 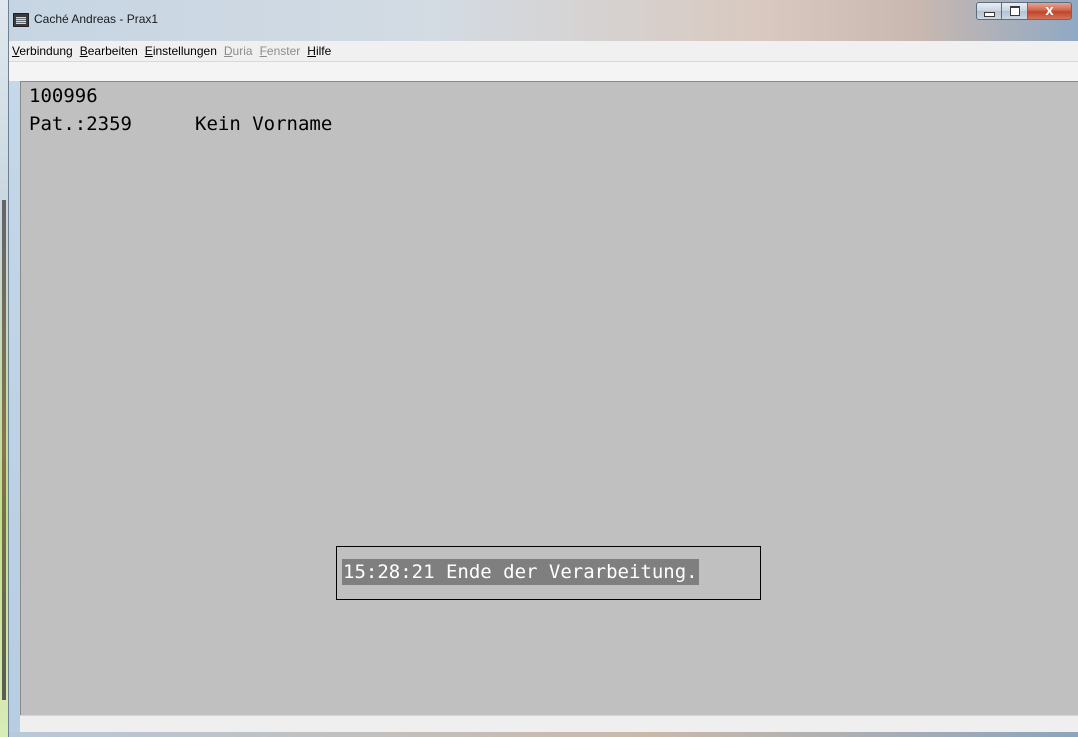 I want to click on desktop-edge, so click(x=4, y=368).